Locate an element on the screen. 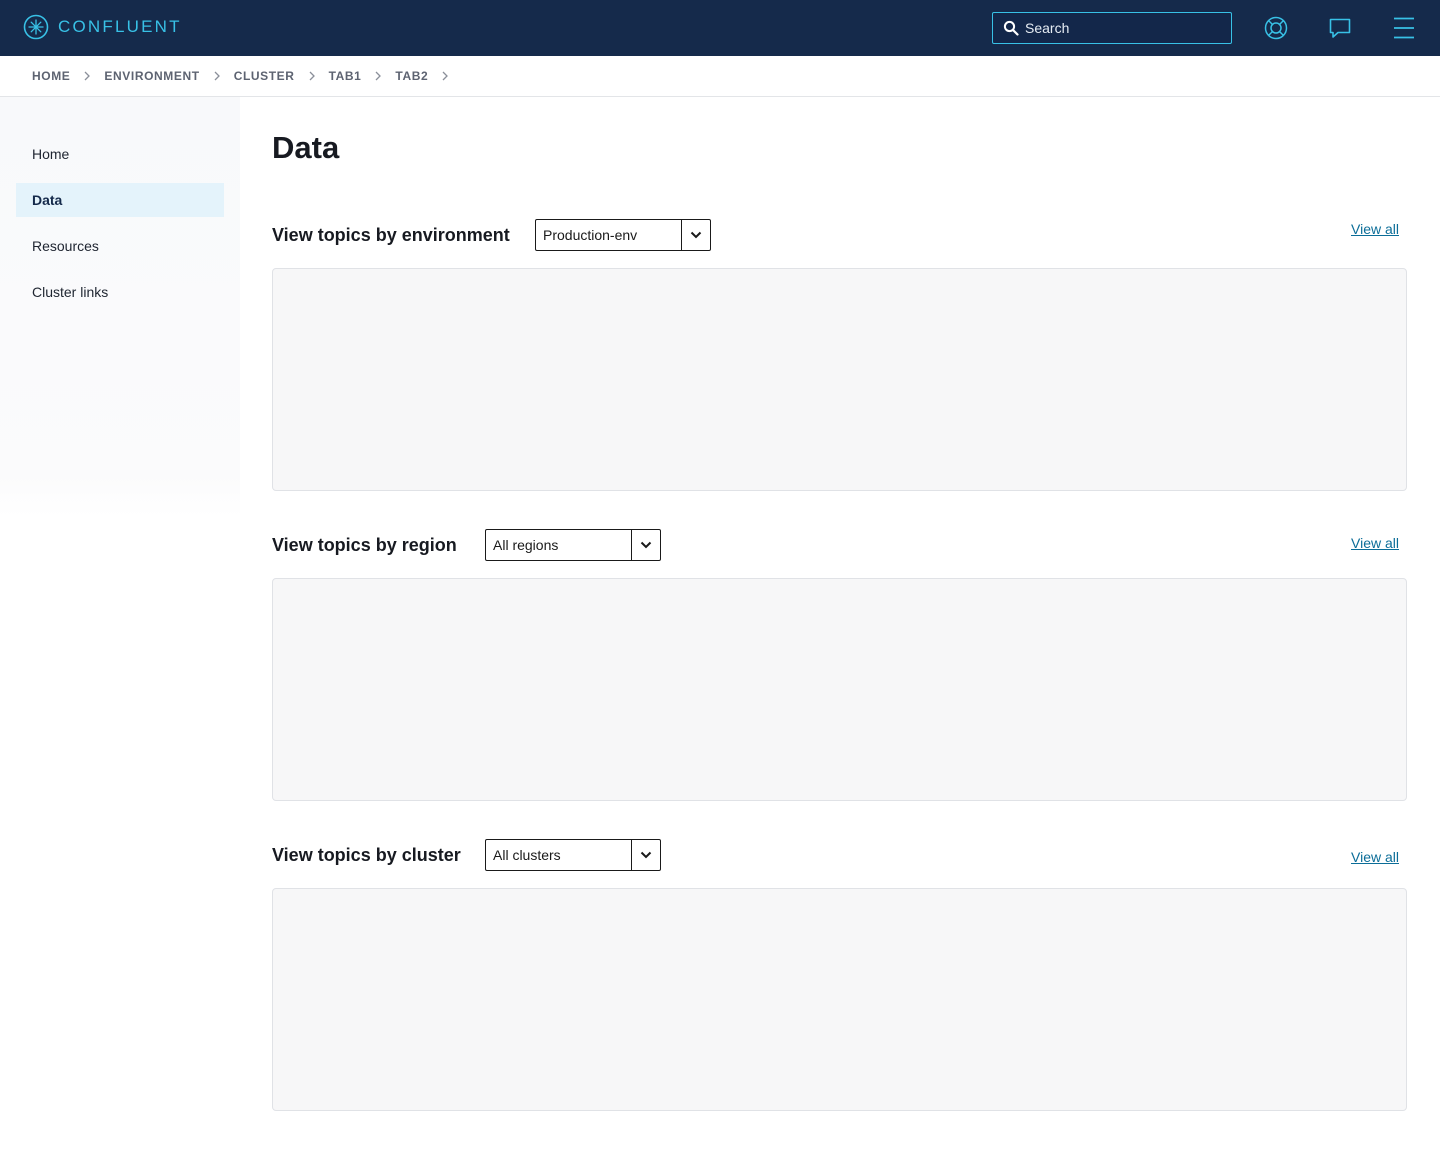 The image size is (1440, 1156). breadcrumb-environment: ENVIRONMENT is located at coordinates (151, 76).